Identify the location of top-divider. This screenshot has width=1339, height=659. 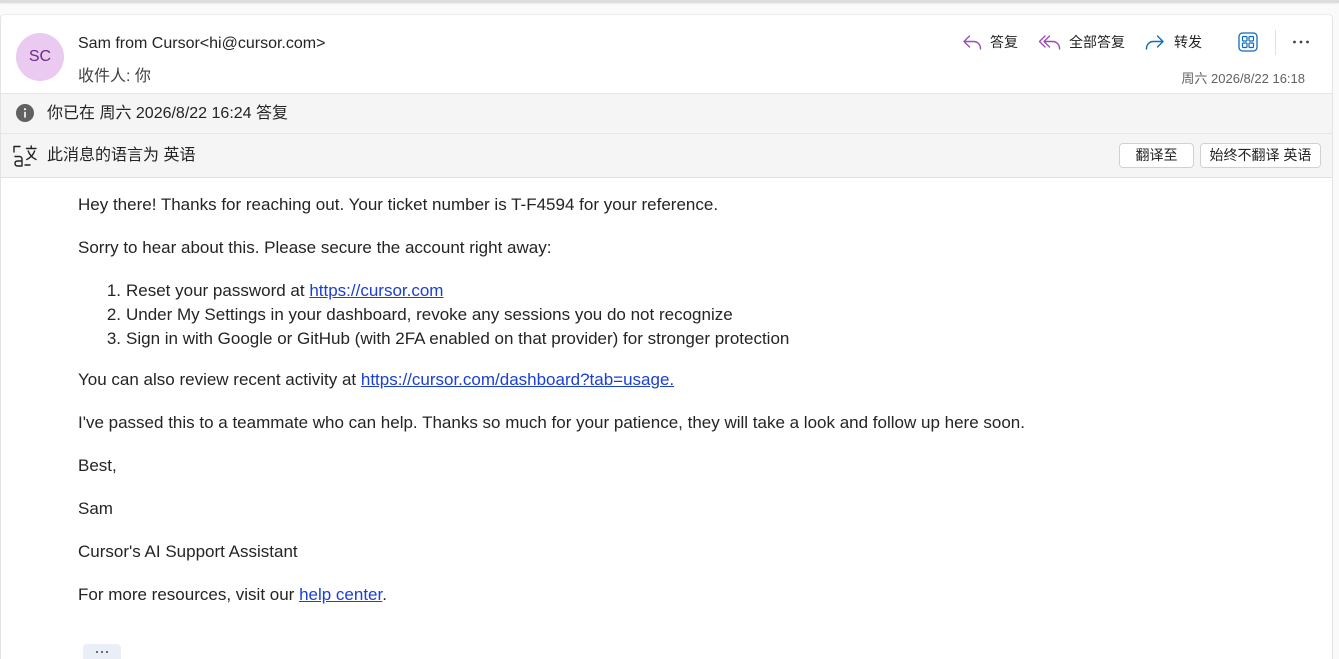
(669, 1).